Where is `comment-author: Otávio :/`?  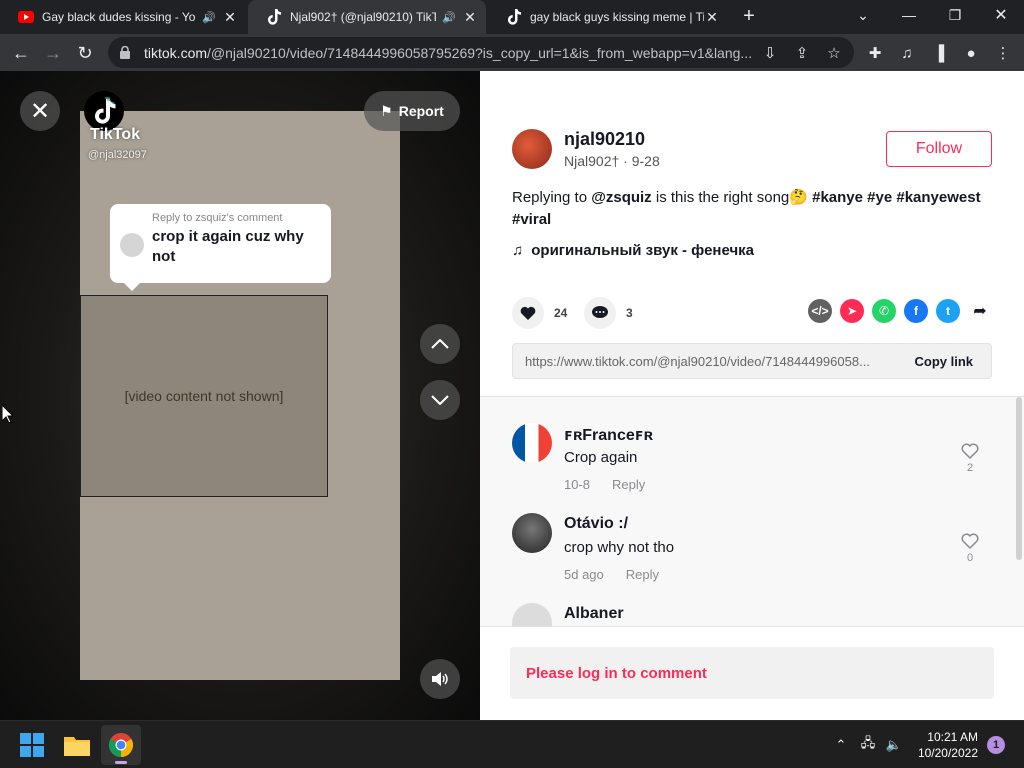
comment-author: Otávio :/ is located at coordinates (596, 524).